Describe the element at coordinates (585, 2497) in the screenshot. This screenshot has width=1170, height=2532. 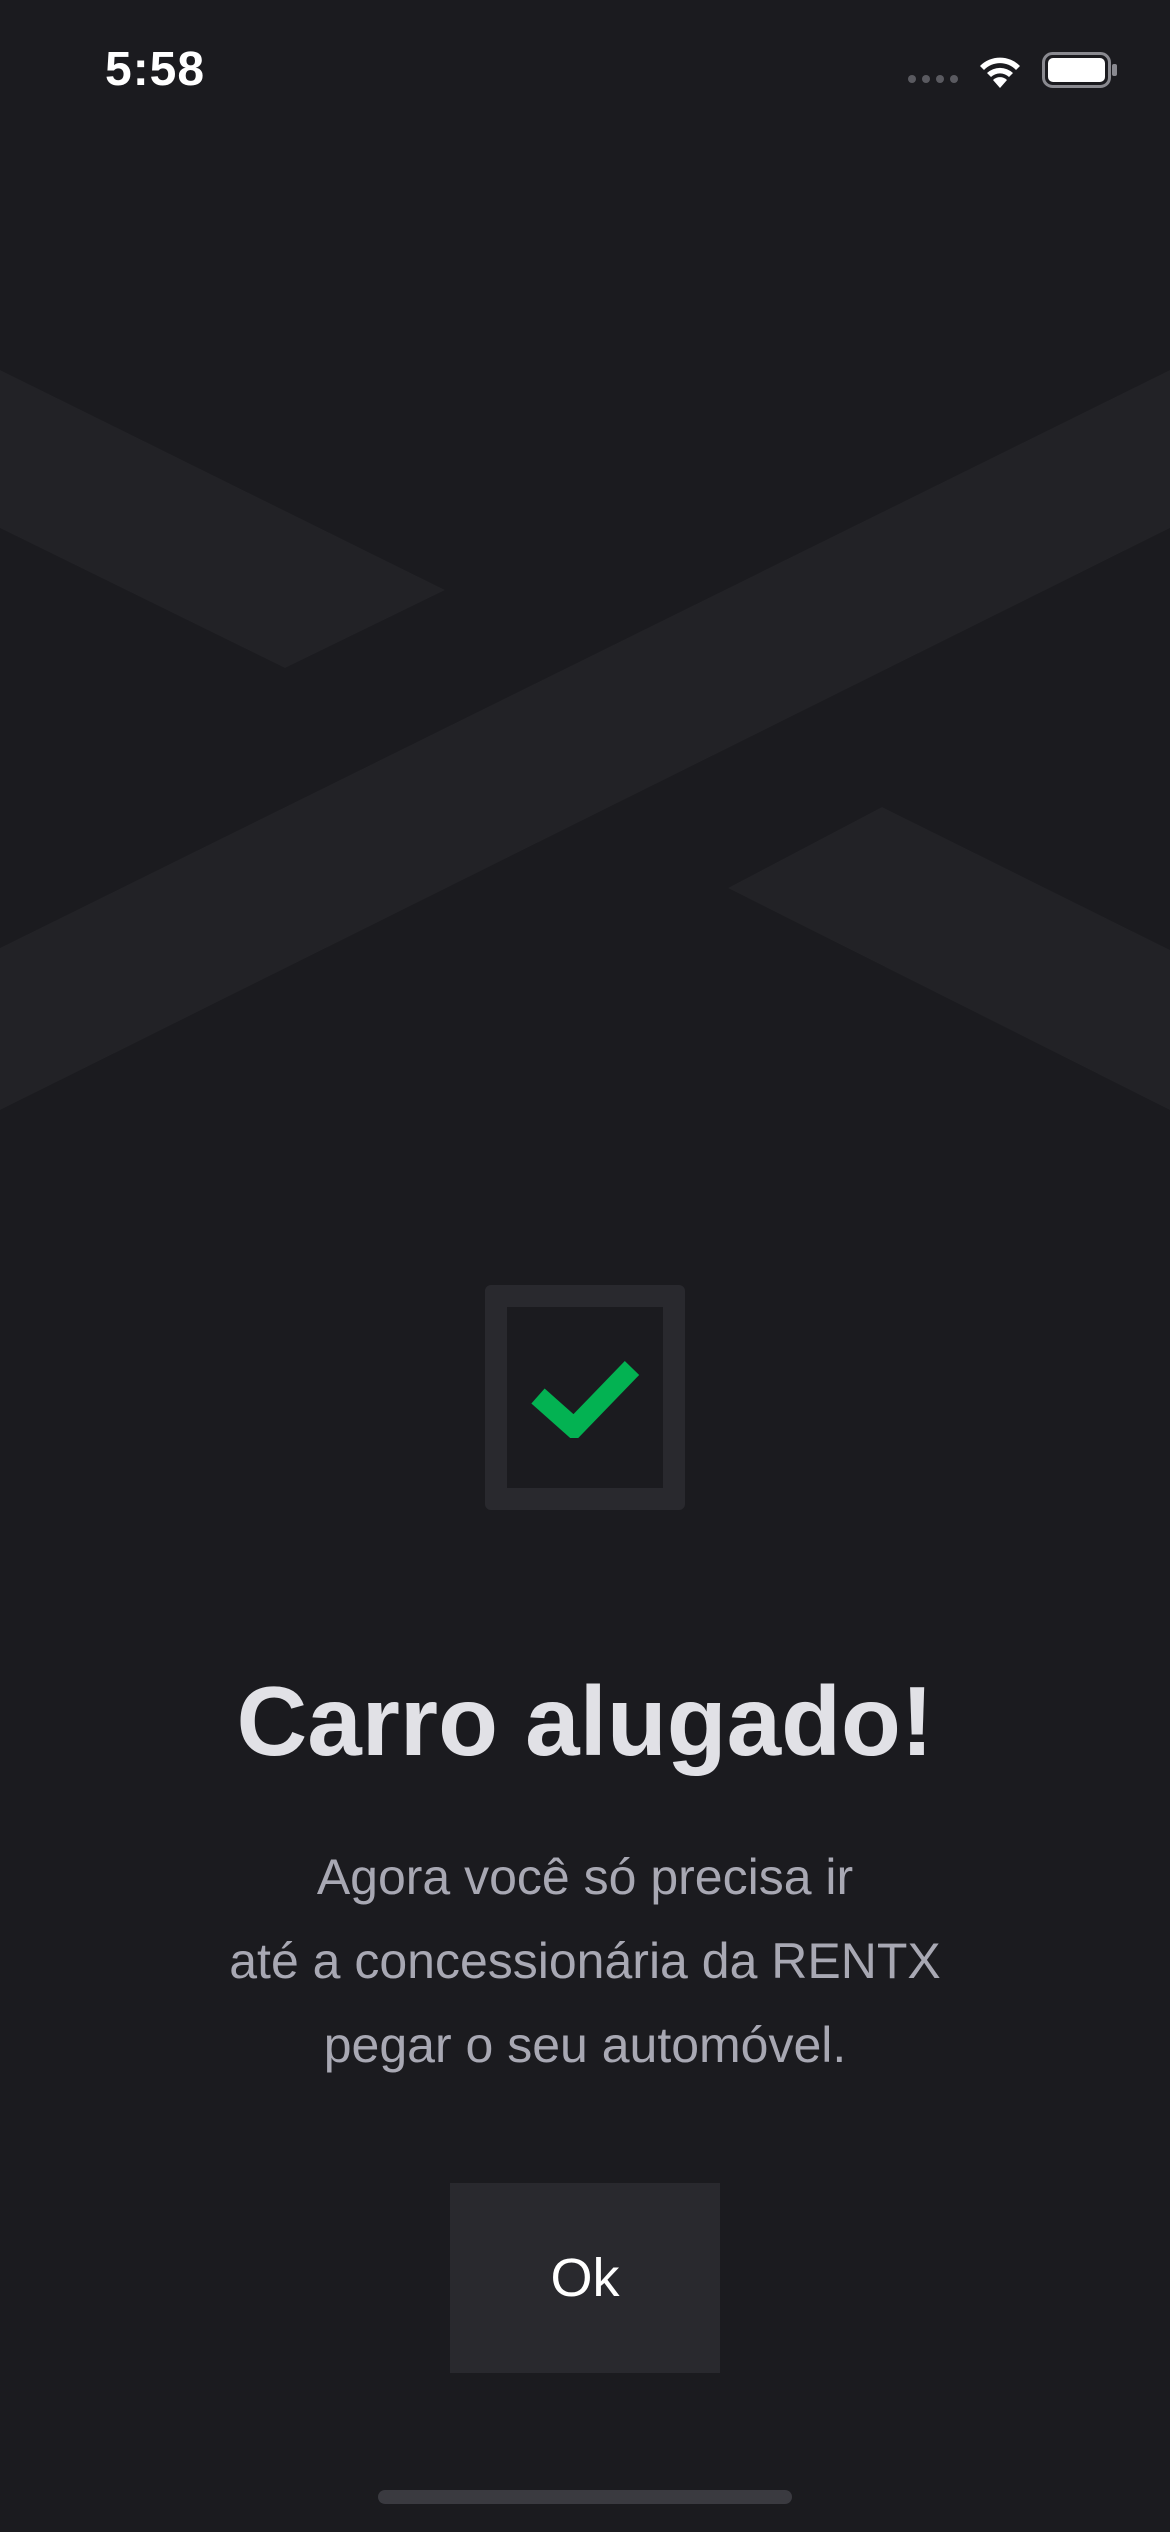
I see `home-indicator` at that location.